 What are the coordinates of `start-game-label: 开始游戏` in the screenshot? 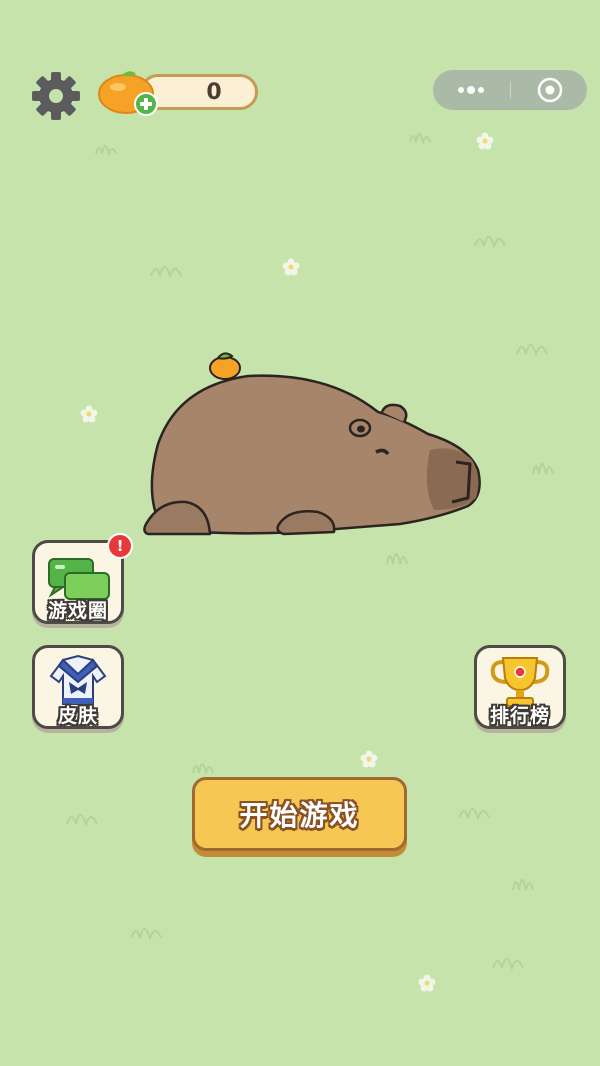 It's located at (299, 815).